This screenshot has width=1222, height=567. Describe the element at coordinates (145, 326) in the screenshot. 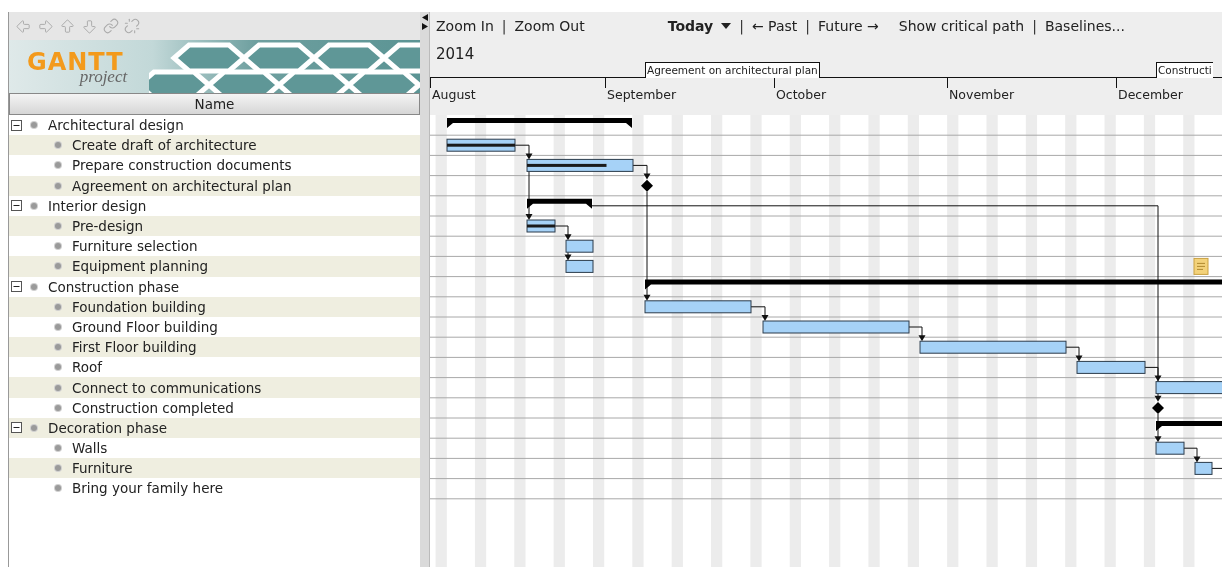

I see `task-name: Ground Floor building` at that location.